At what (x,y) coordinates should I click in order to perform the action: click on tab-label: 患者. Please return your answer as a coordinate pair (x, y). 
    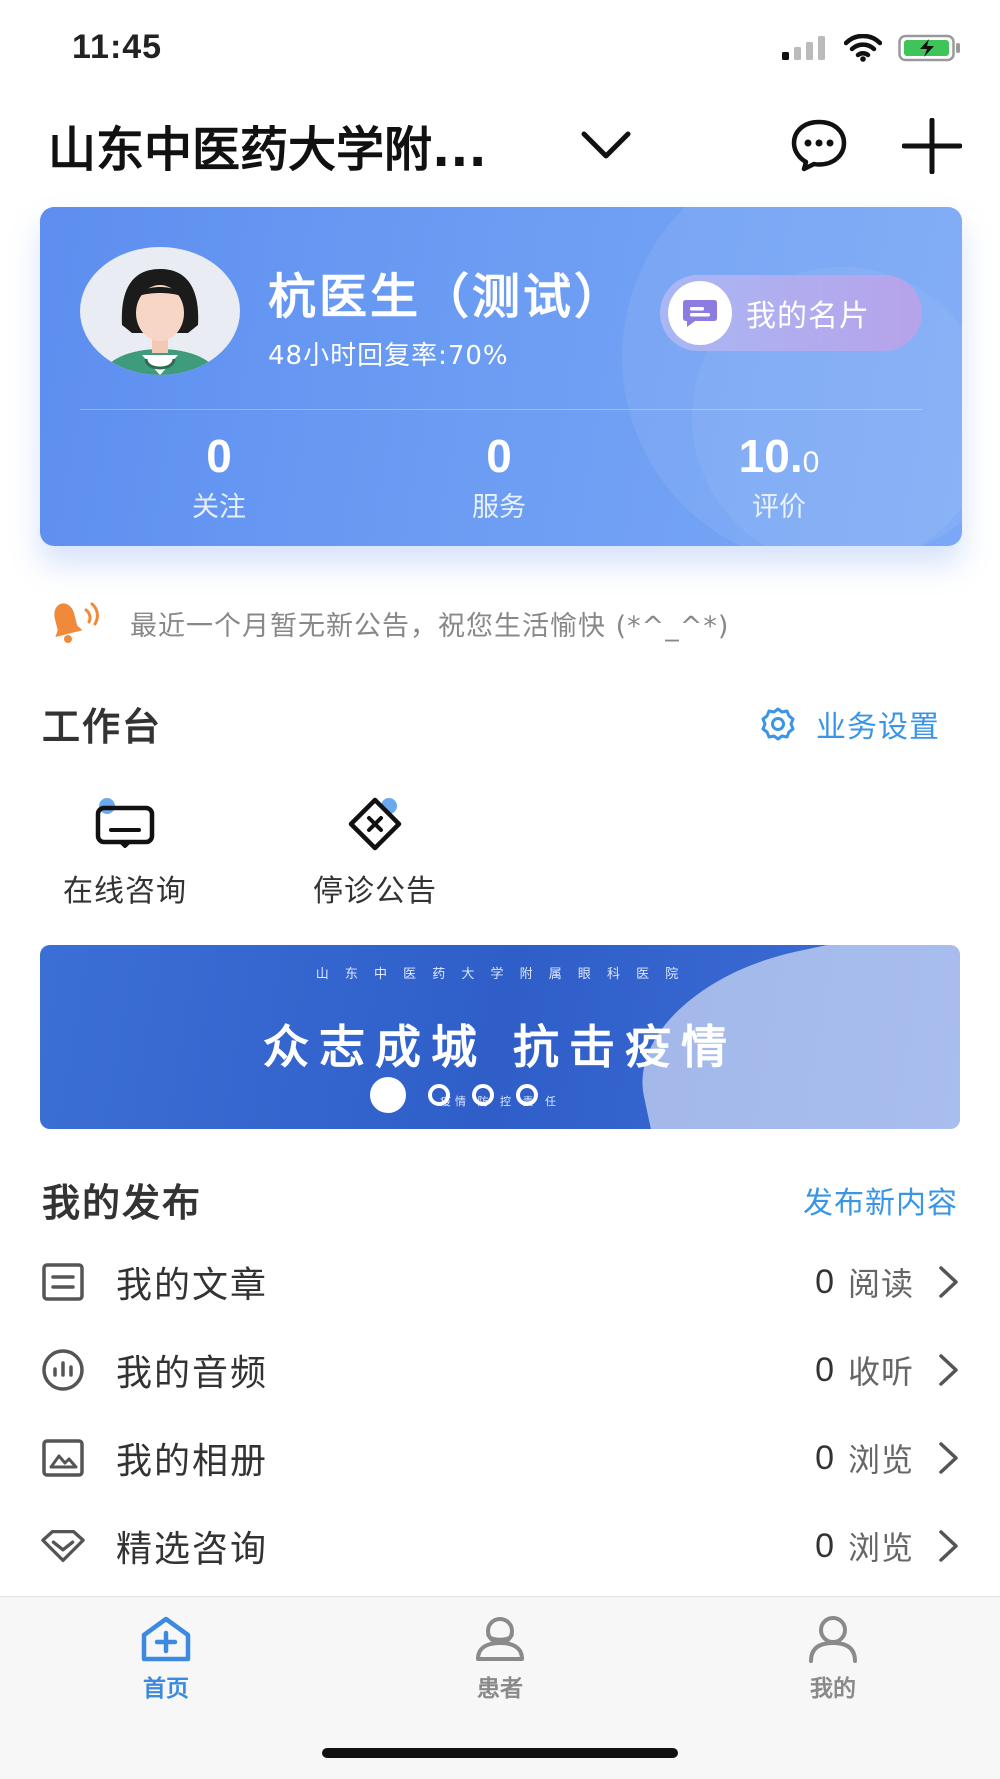
    Looking at the image, I should click on (500, 1689).